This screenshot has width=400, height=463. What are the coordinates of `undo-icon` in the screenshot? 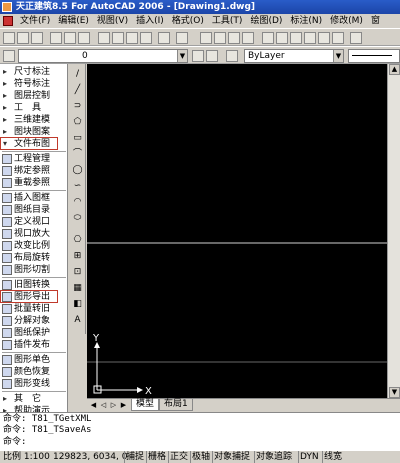 It's located at (164, 38).